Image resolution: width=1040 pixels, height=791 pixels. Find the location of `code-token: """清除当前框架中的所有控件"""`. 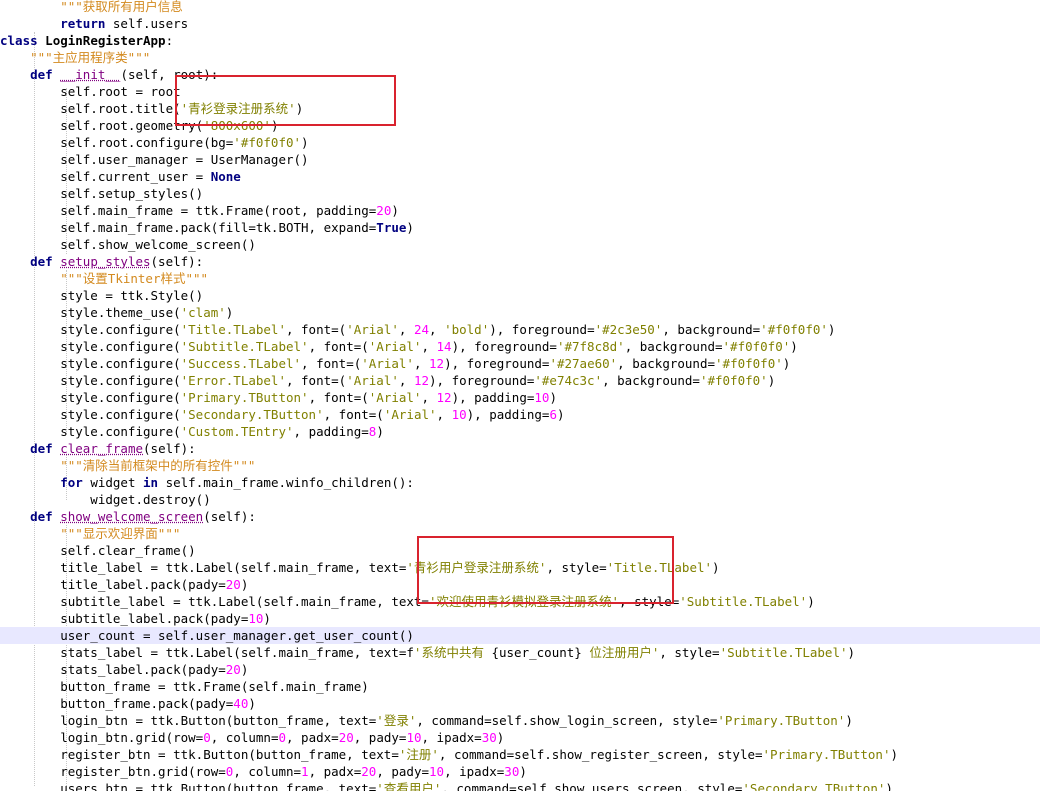

code-token: """清除当前框架中的所有控件""" is located at coordinates (158, 465).